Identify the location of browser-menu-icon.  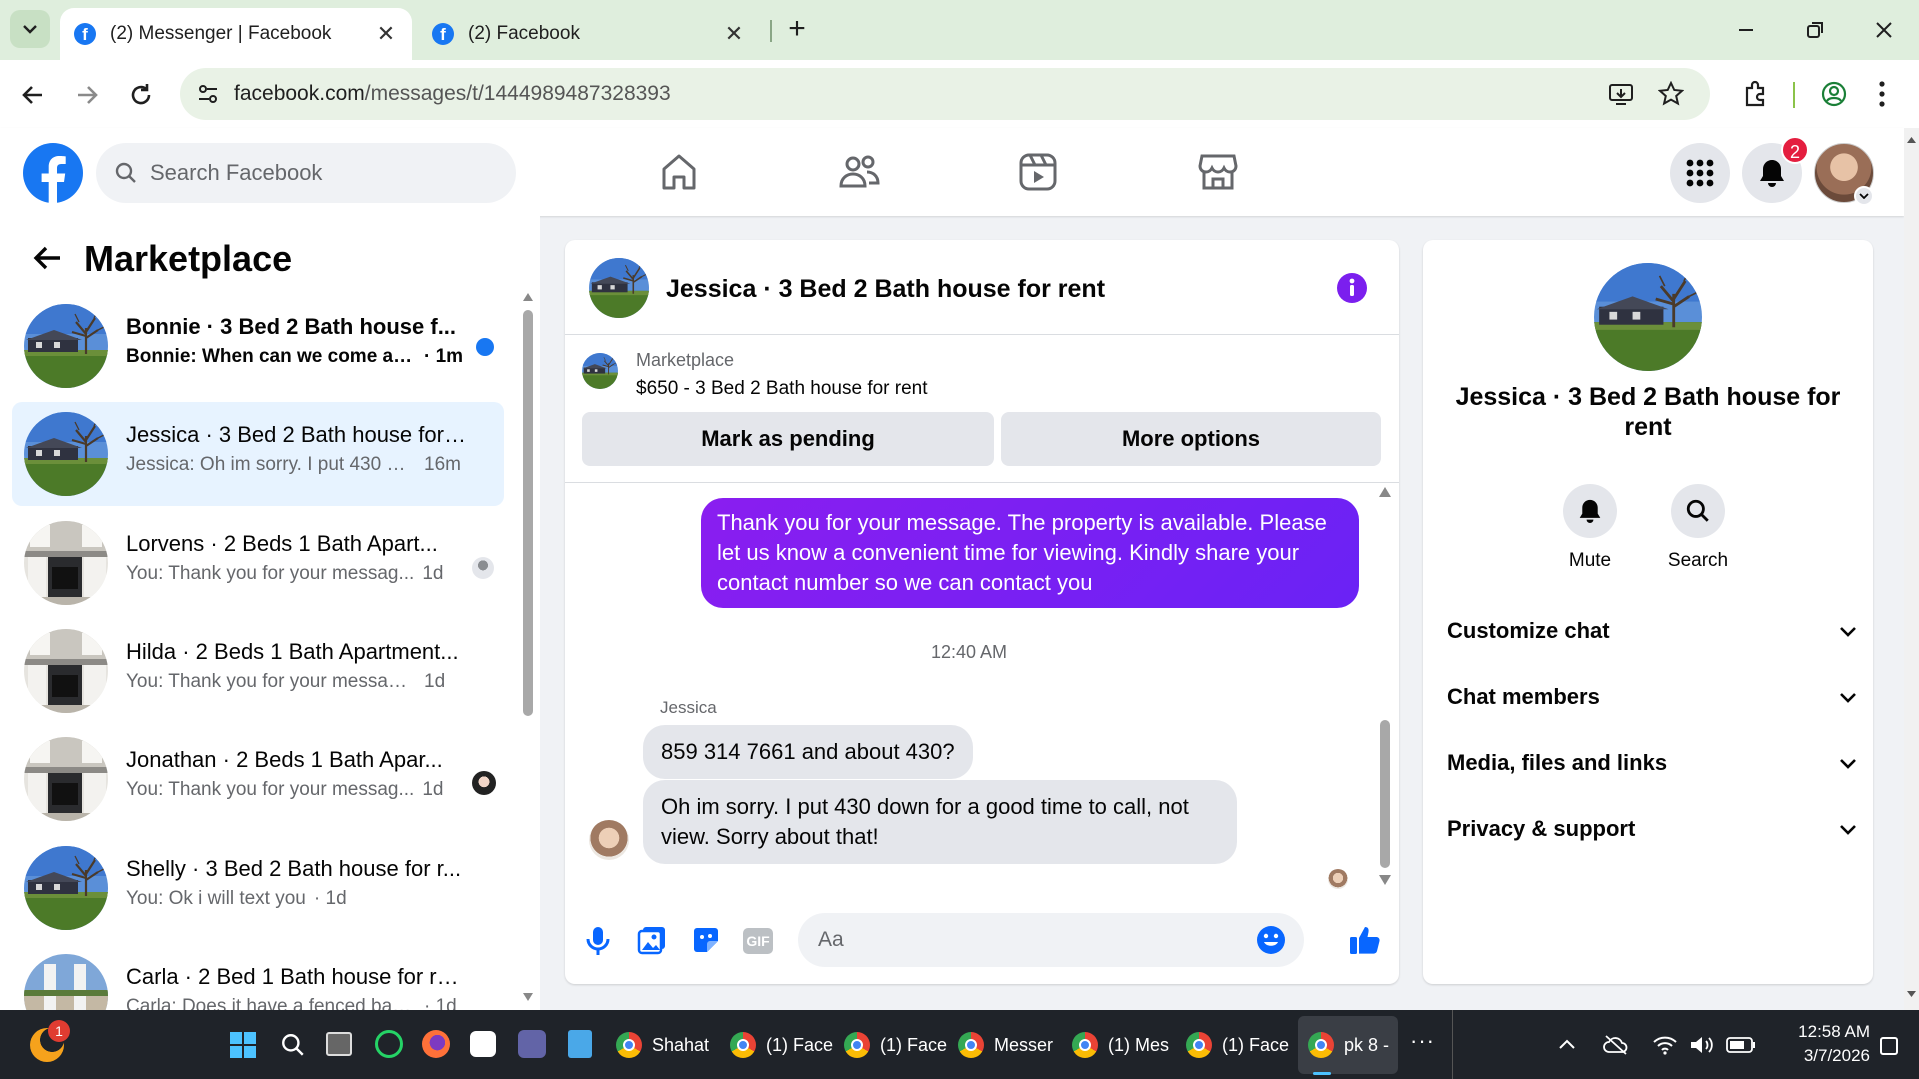
(1882, 94).